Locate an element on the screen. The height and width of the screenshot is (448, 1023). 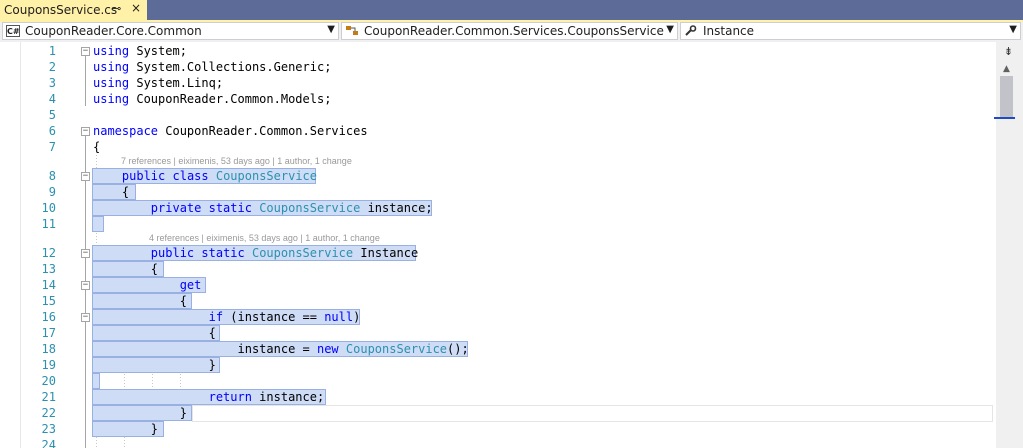
scroll-up-arrow-icon: ▲ is located at coordinates (1006, 69).